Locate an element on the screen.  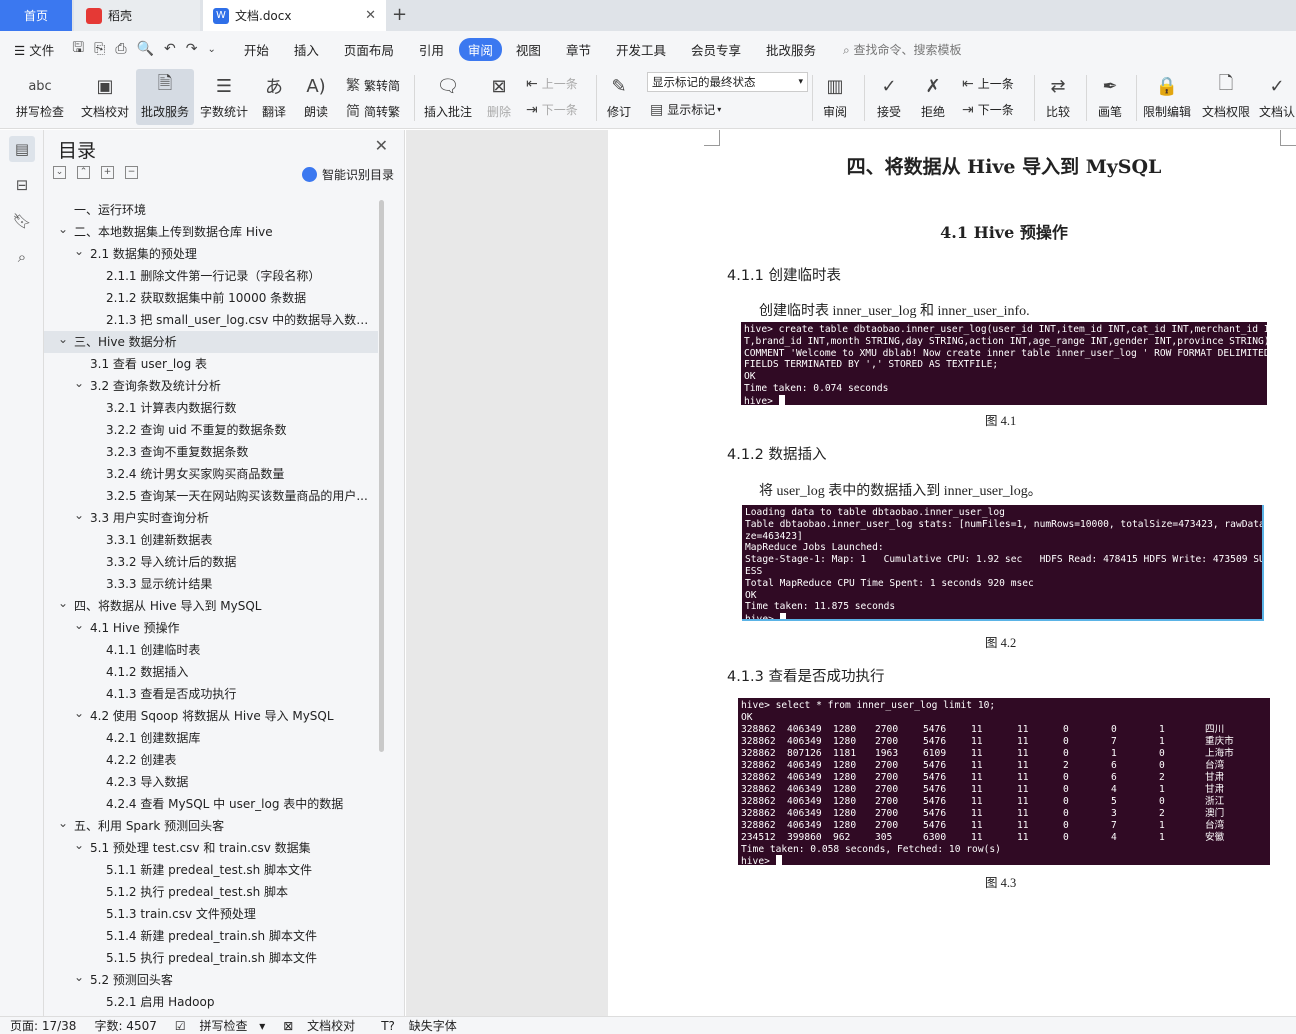
menu-layout: 页面布局 is located at coordinates (369, 49).